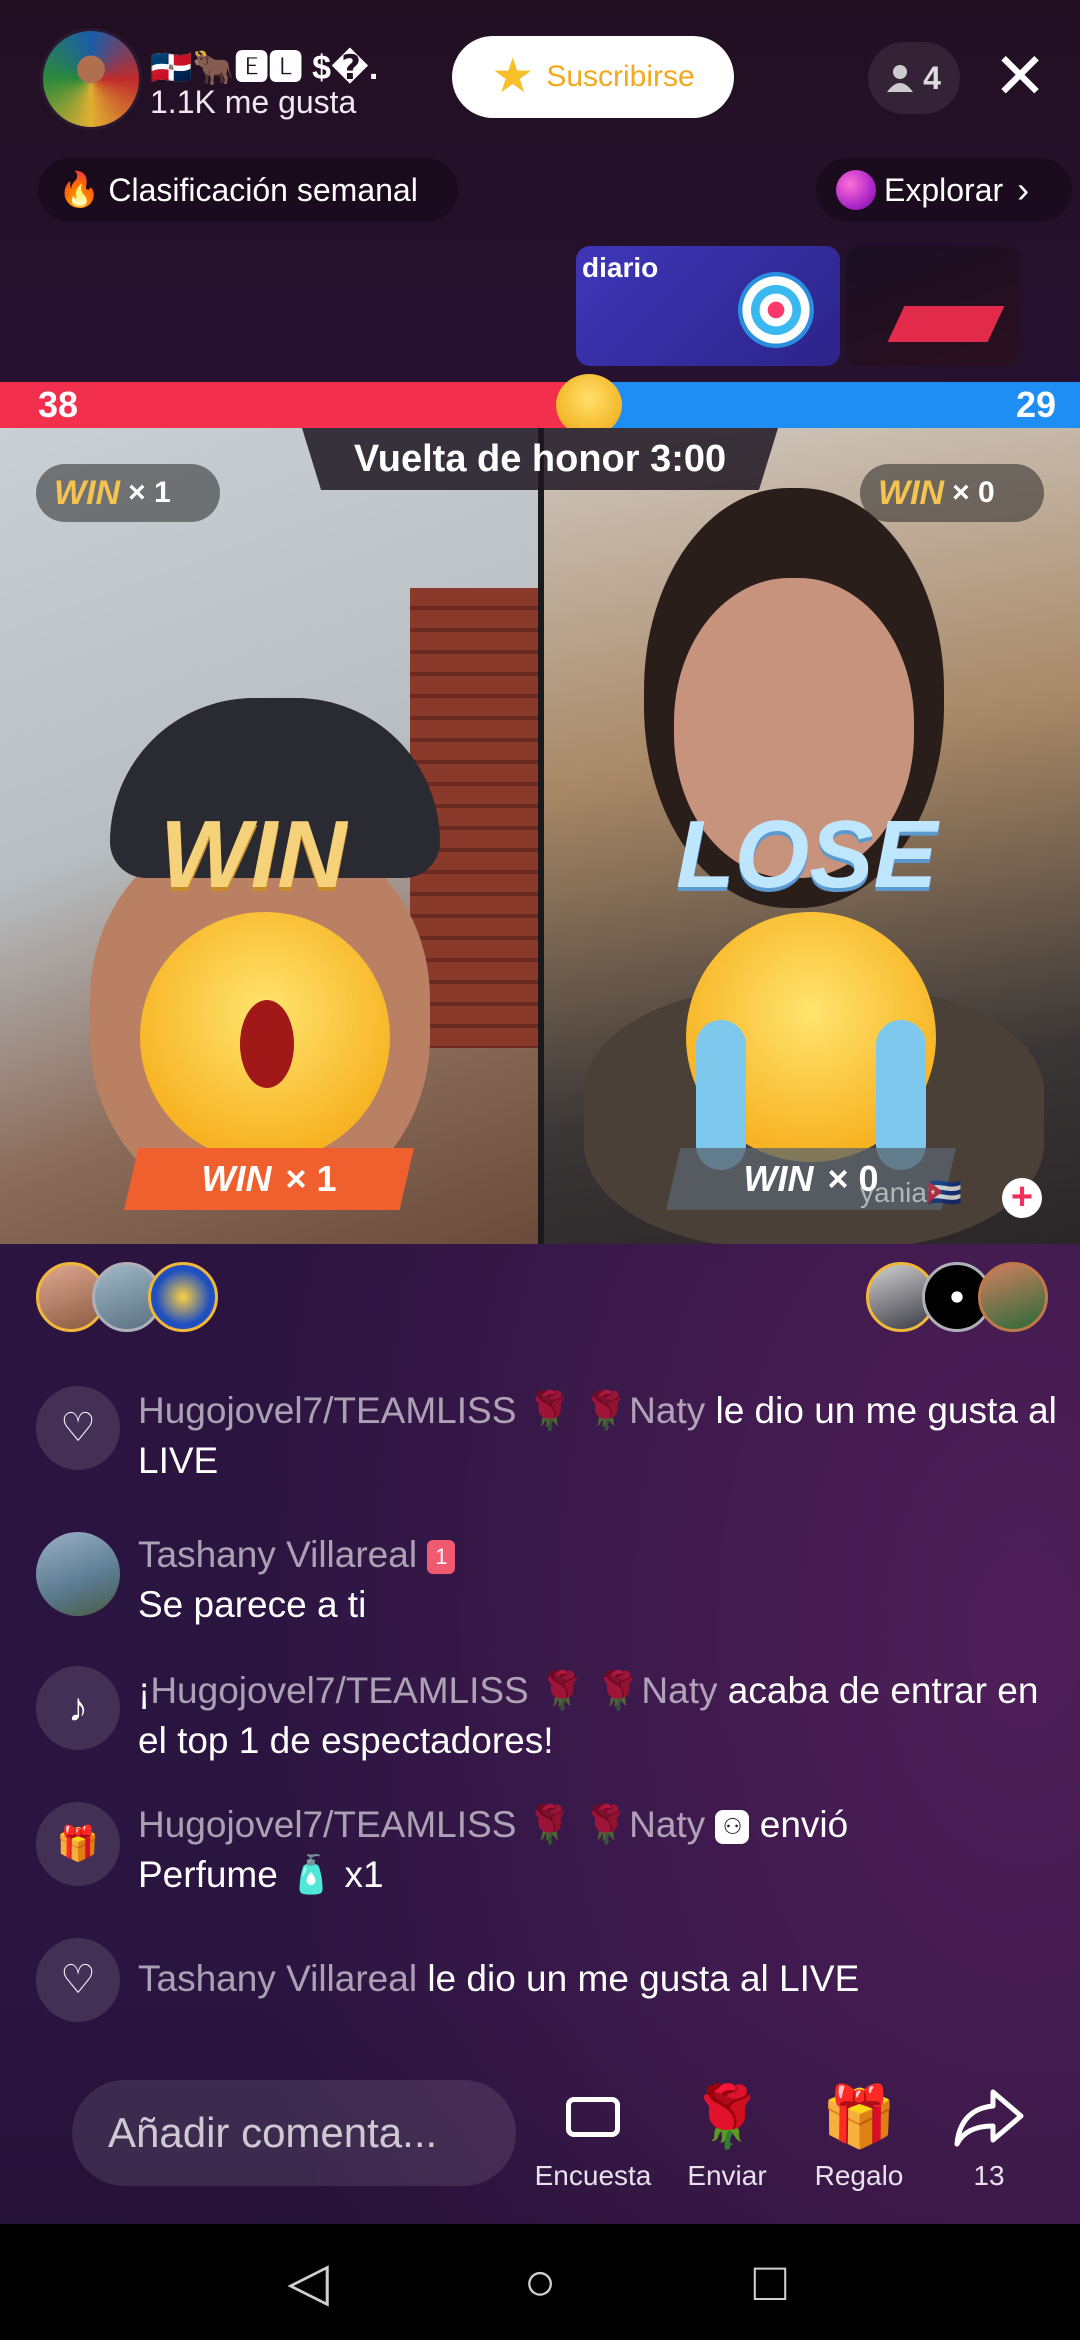 This screenshot has width=1080, height=2340. I want to click on poll-icon, so click(593, 2117).